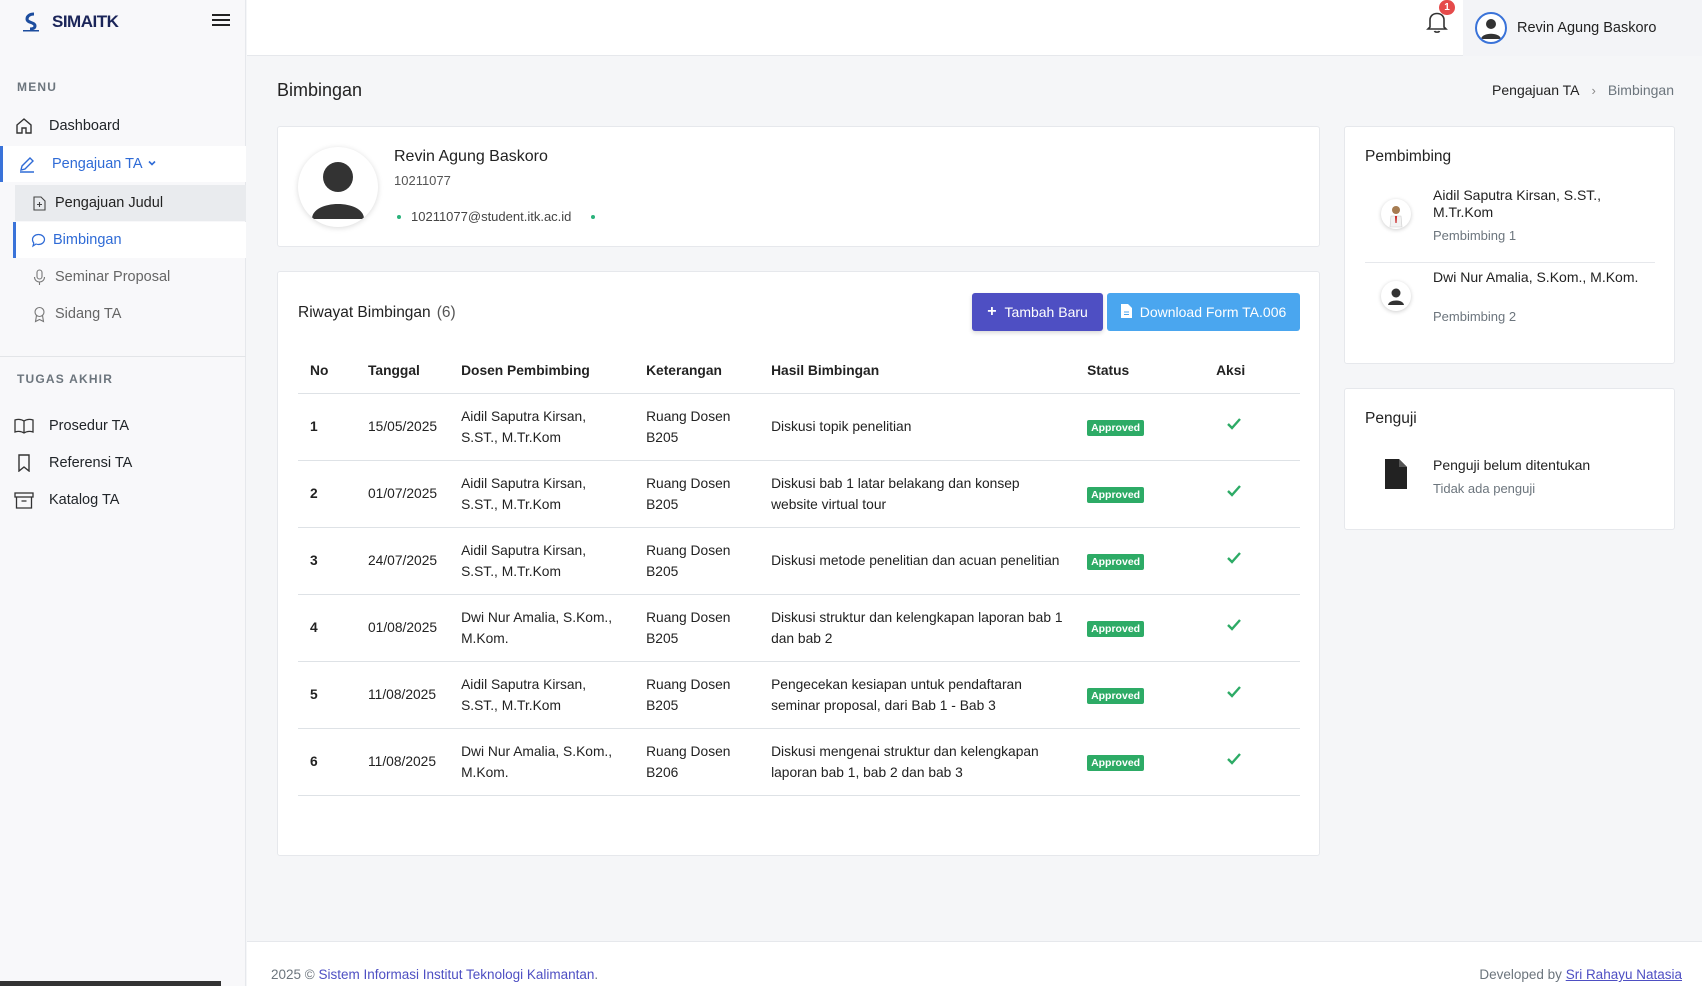 This screenshot has height=986, width=1702. I want to click on user-name: Revin Agung Baskoro, so click(1587, 28).